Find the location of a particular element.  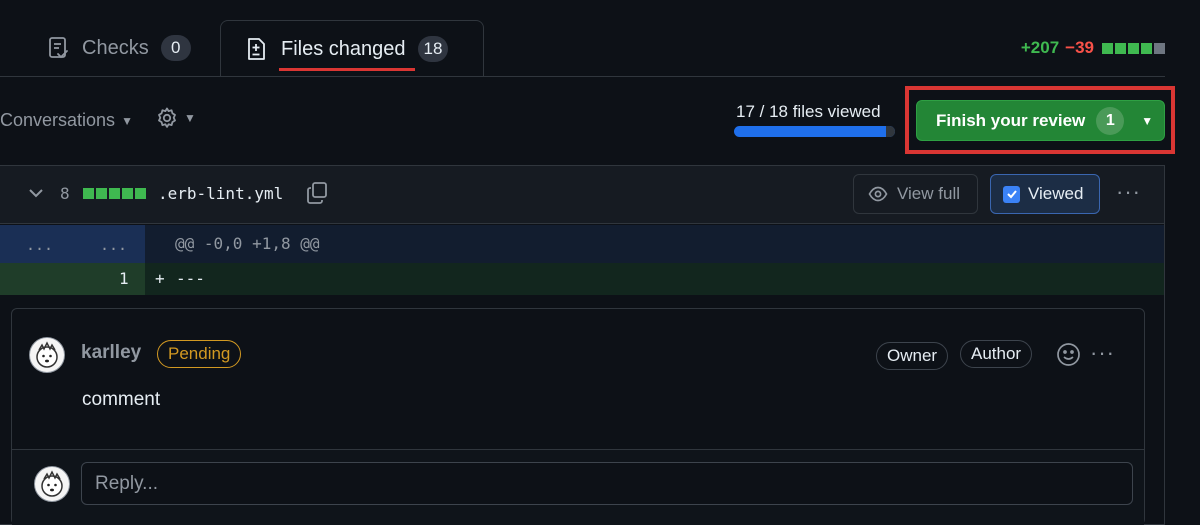

pending-comments-count: 1 is located at coordinates (1110, 120).